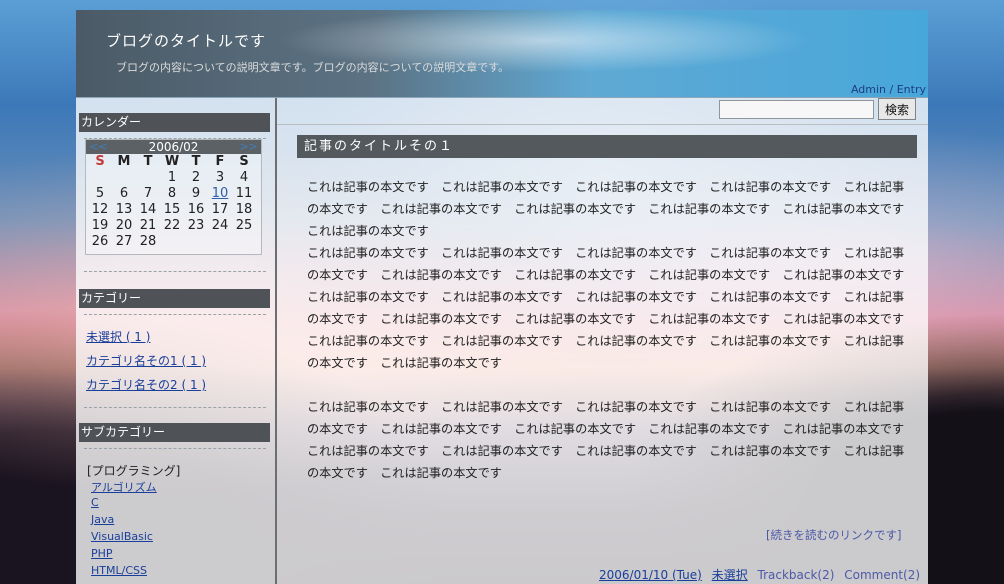 This screenshot has height=584, width=1004. Describe the element at coordinates (796, 109) in the screenshot. I see `search-input` at that location.